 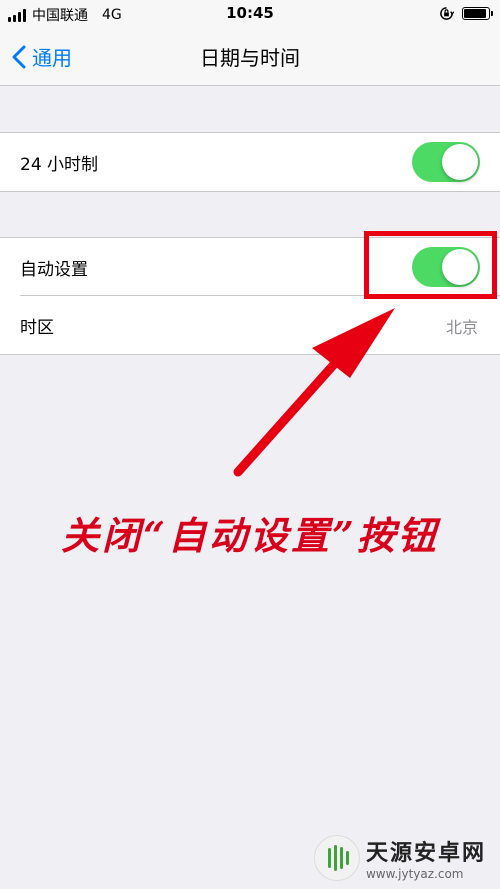 I want to click on watermark-name: 天源安卓网, so click(x=425, y=853).